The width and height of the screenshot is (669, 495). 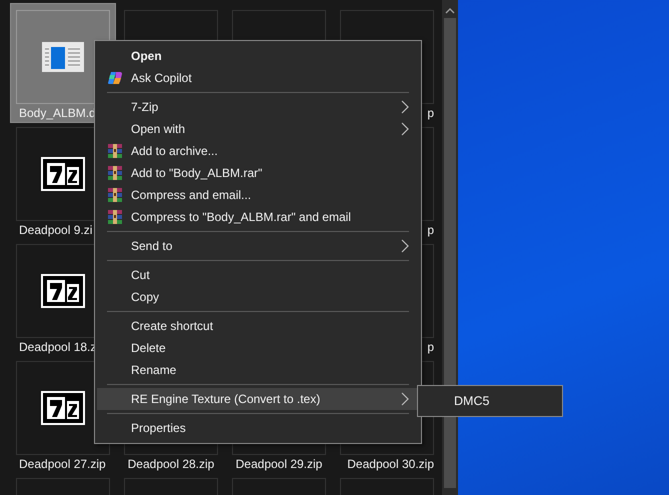 I want to click on colorful-swirl-icon, so click(x=115, y=78).